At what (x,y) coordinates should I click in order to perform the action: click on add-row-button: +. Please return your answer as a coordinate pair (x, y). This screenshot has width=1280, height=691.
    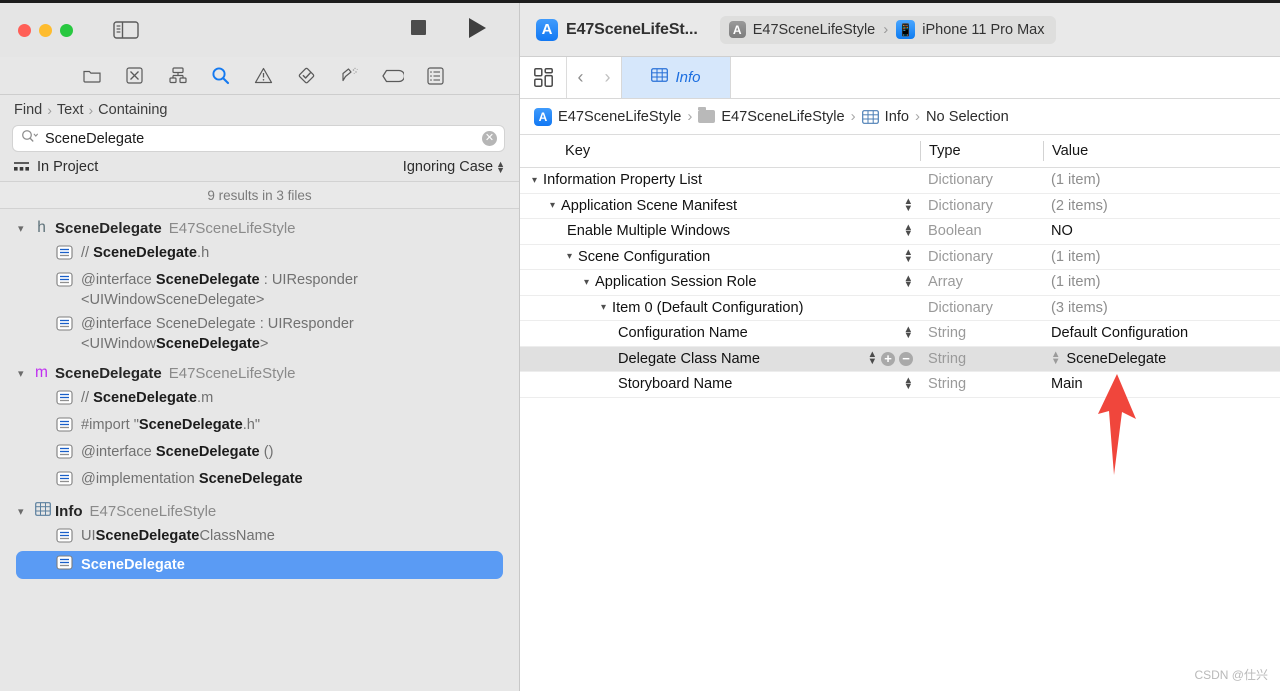
    Looking at the image, I should click on (888, 358).